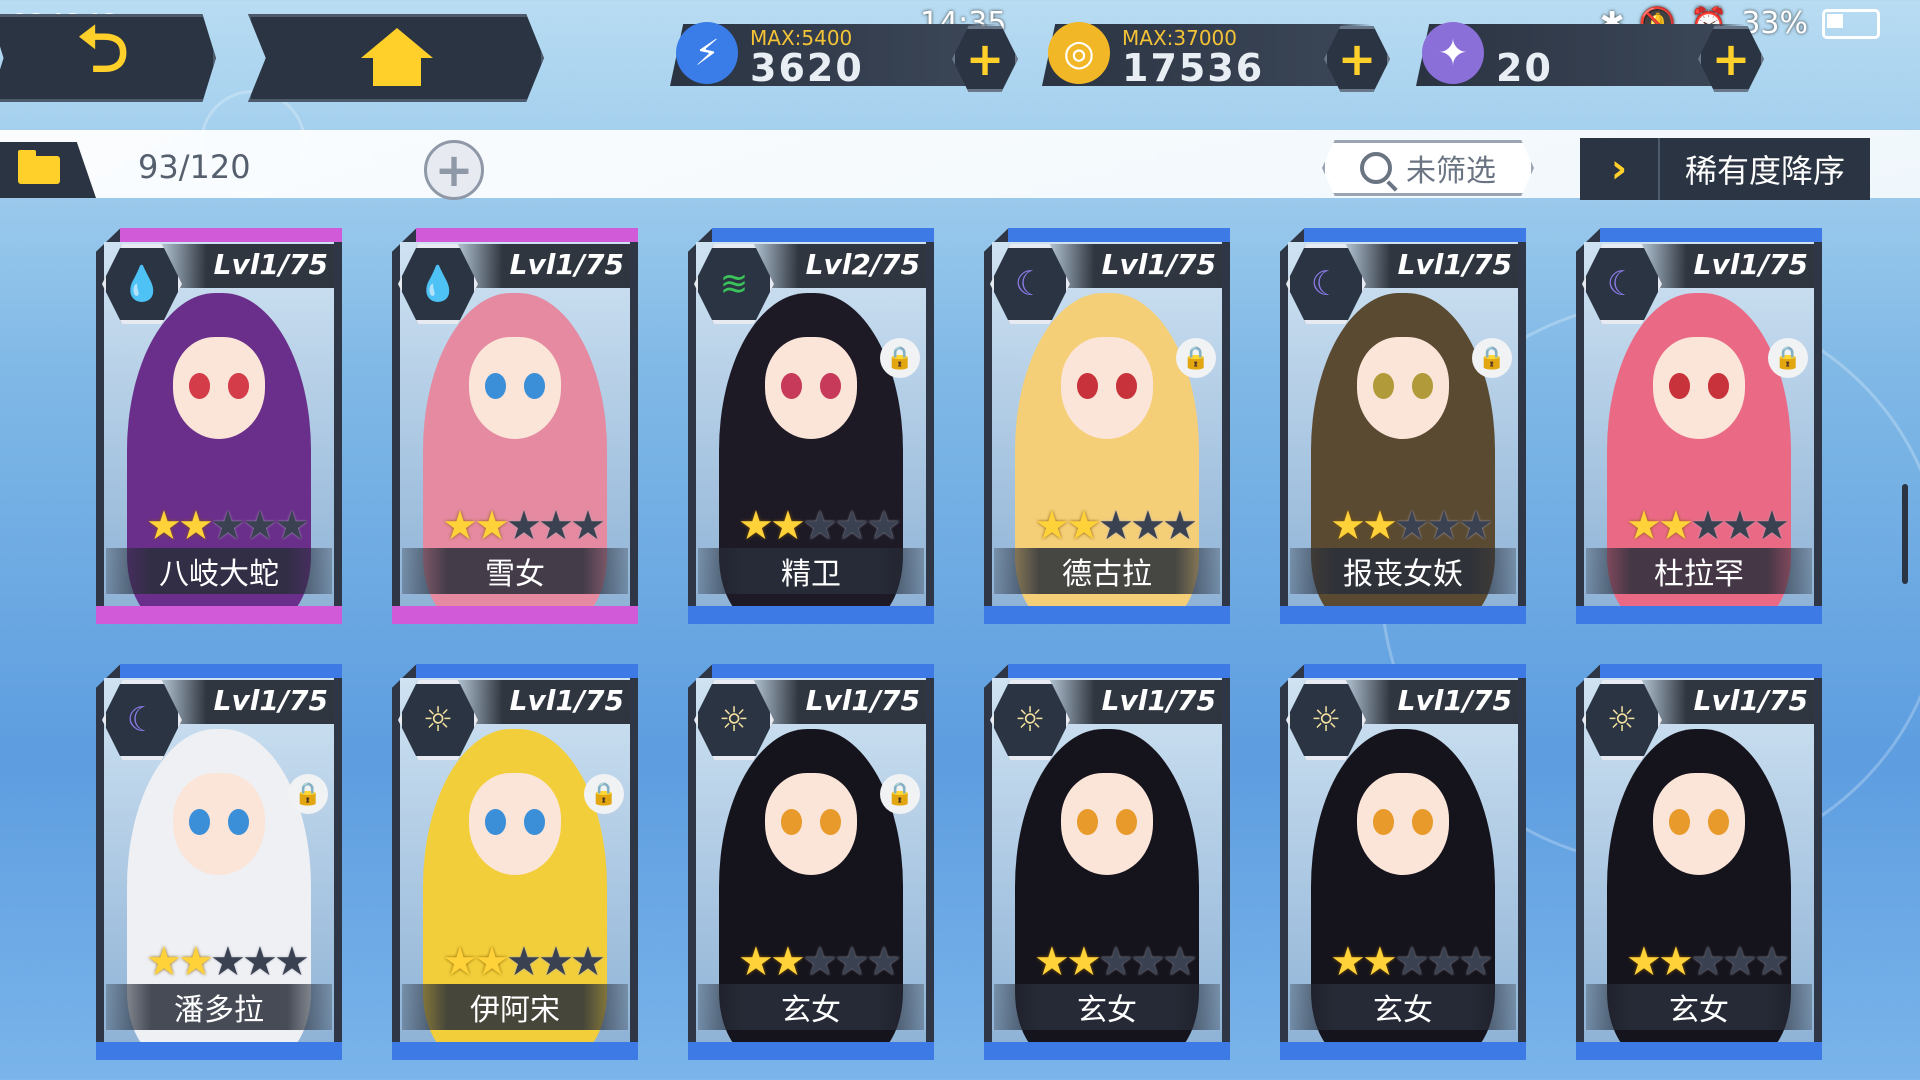  I want to click on character-card: Lvl1/75 ☾ 🔒 ★ ★ ★ ★ ★ 德古拉, so click(1107, 426).